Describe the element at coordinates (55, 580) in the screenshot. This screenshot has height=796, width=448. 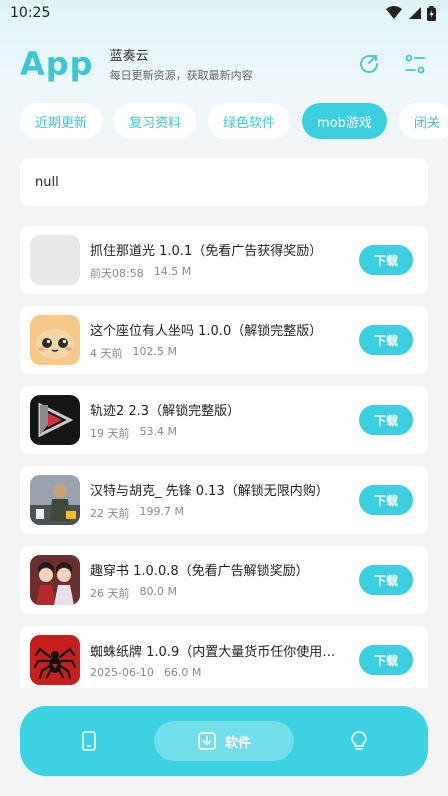
I see `characters-icon` at that location.